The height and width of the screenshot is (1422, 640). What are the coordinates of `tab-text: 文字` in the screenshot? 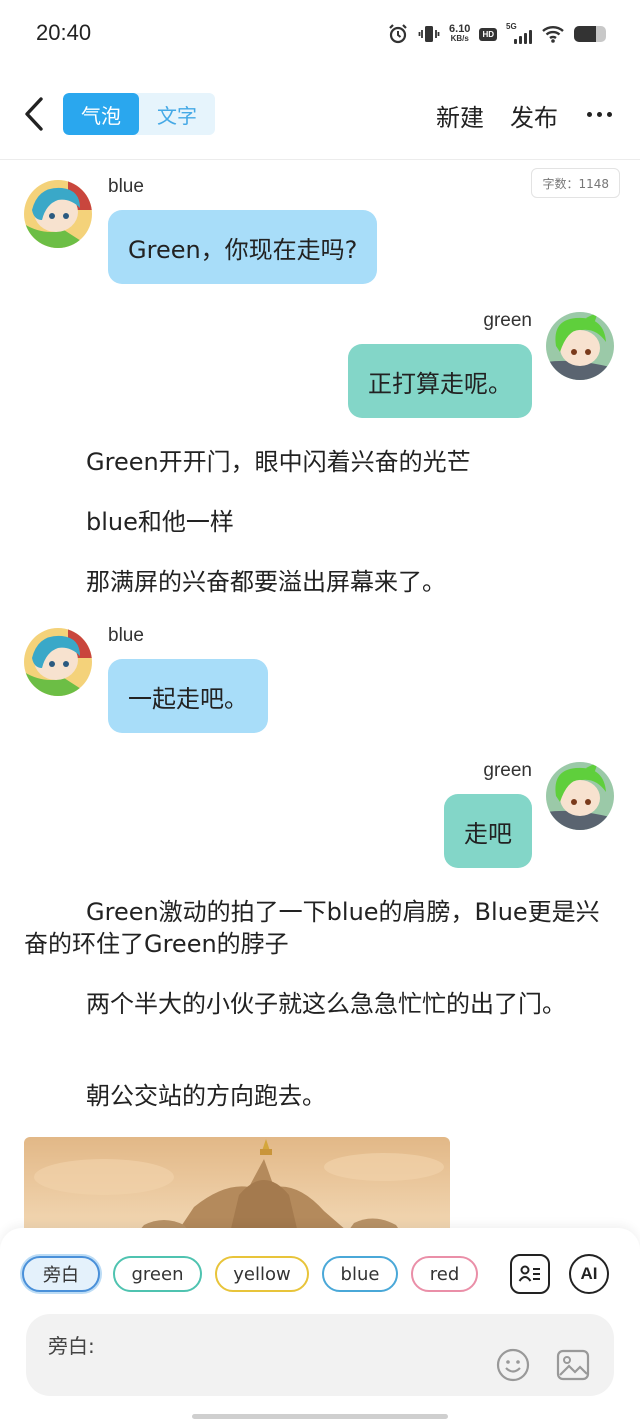 It's located at (177, 114).